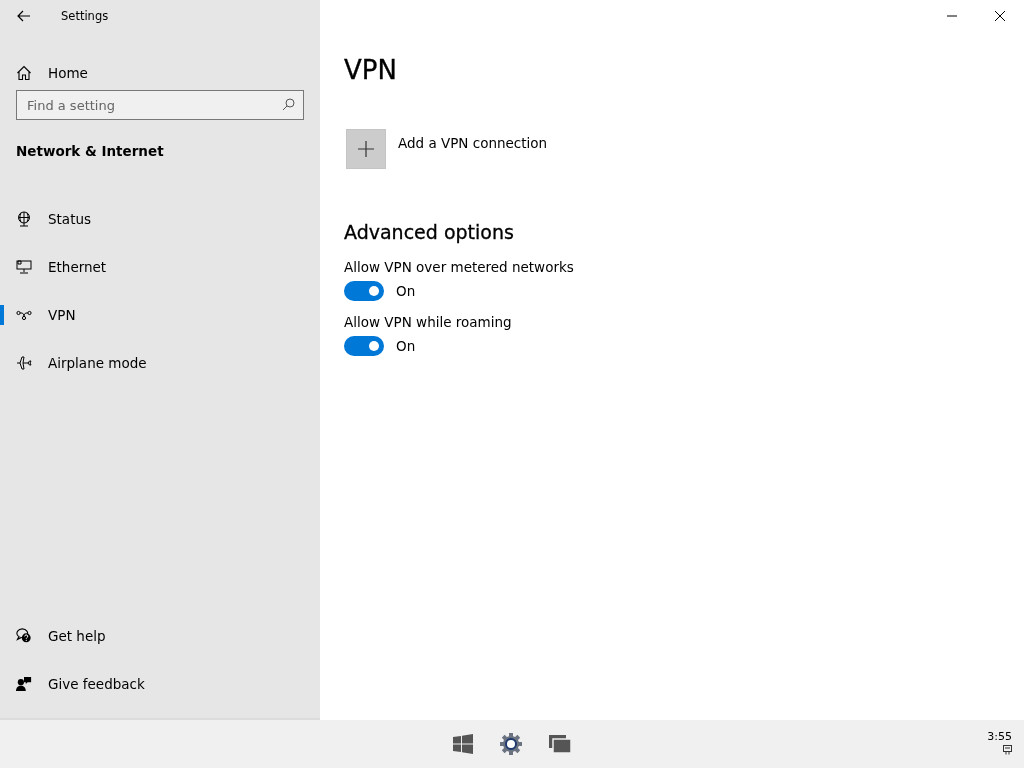  What do you see at coordinates (24, 73) in the screenshot?
I see `home-icon` at bounding box center [24, 73].